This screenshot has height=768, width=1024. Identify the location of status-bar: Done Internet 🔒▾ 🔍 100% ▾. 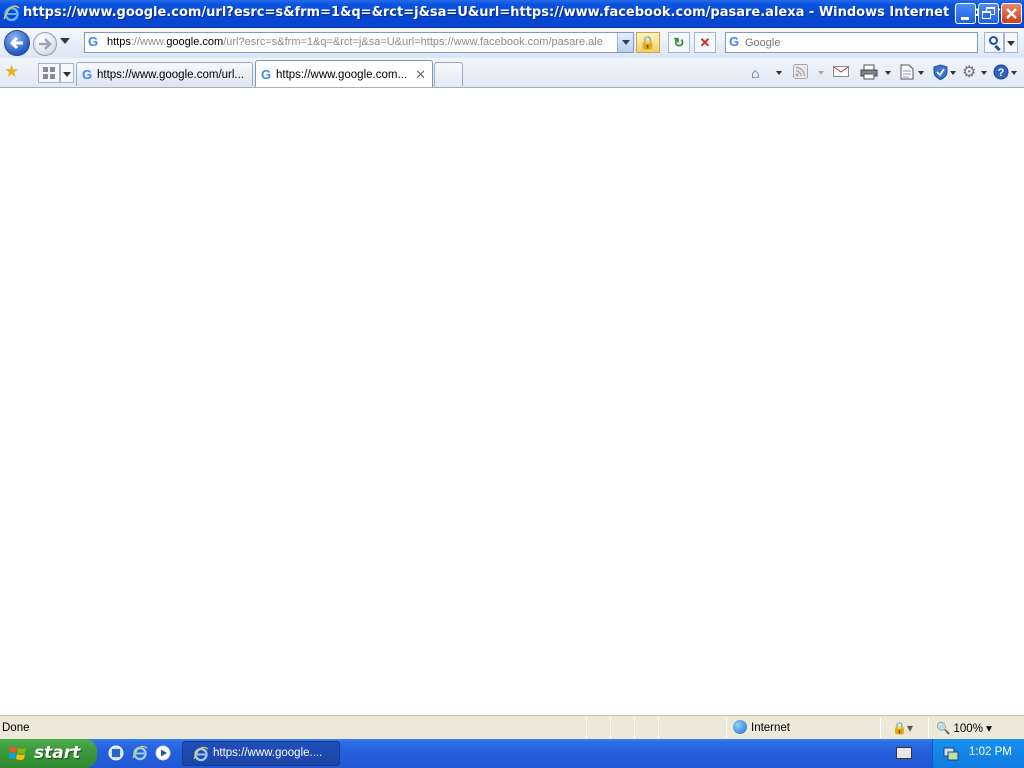
(512, 727).